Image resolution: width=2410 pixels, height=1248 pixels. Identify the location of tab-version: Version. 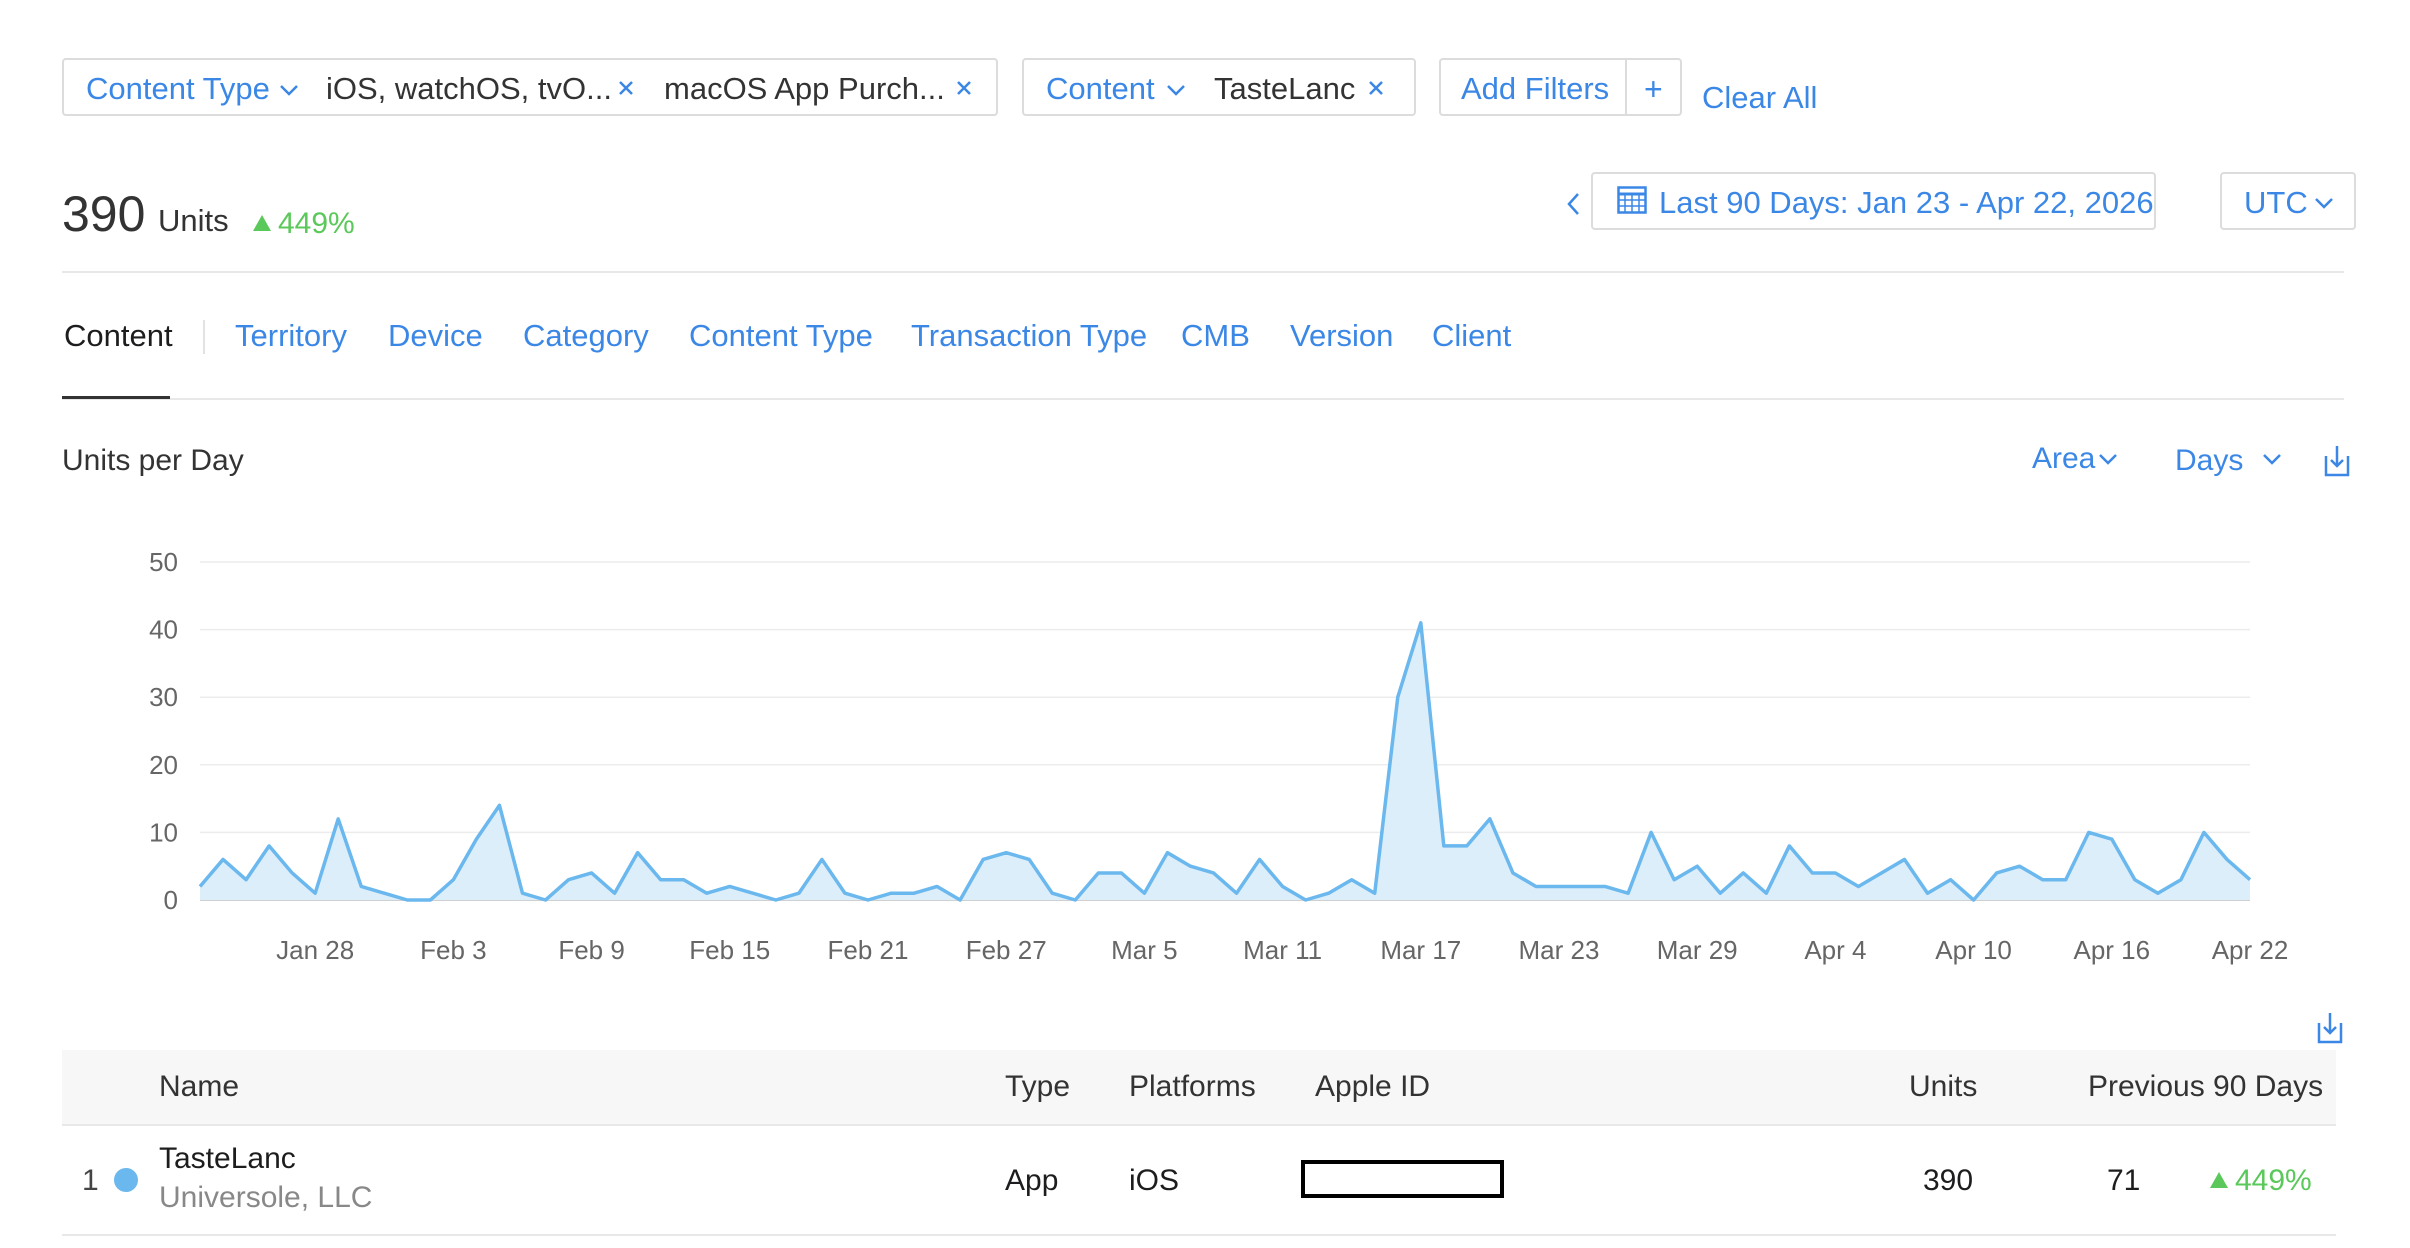
(1341, 336).